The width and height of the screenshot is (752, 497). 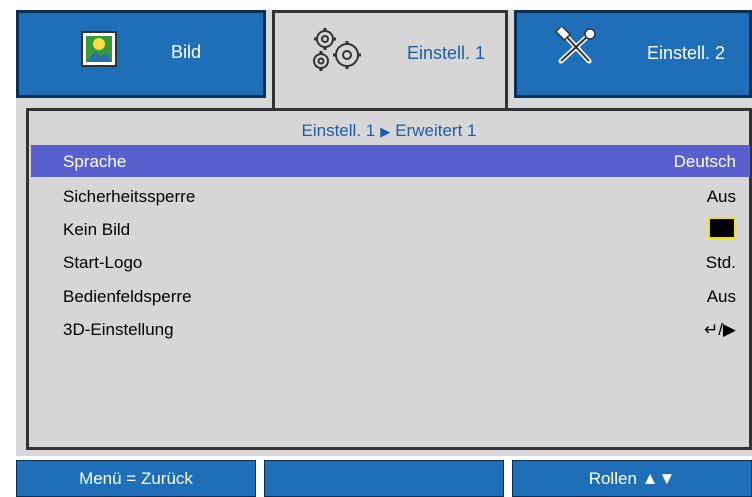 What do you see at coordinates (103, 262) in the screenshot?
I see `menu-item-label: Start-Logo` at bounding box center [103, 262].